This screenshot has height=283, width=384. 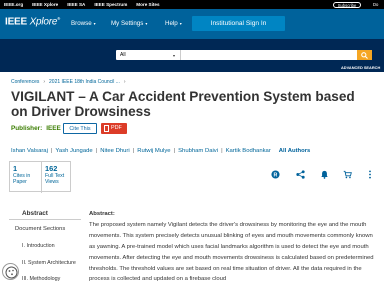 I want to click on nav-help: Help ▾, so click(x=173, y=23).